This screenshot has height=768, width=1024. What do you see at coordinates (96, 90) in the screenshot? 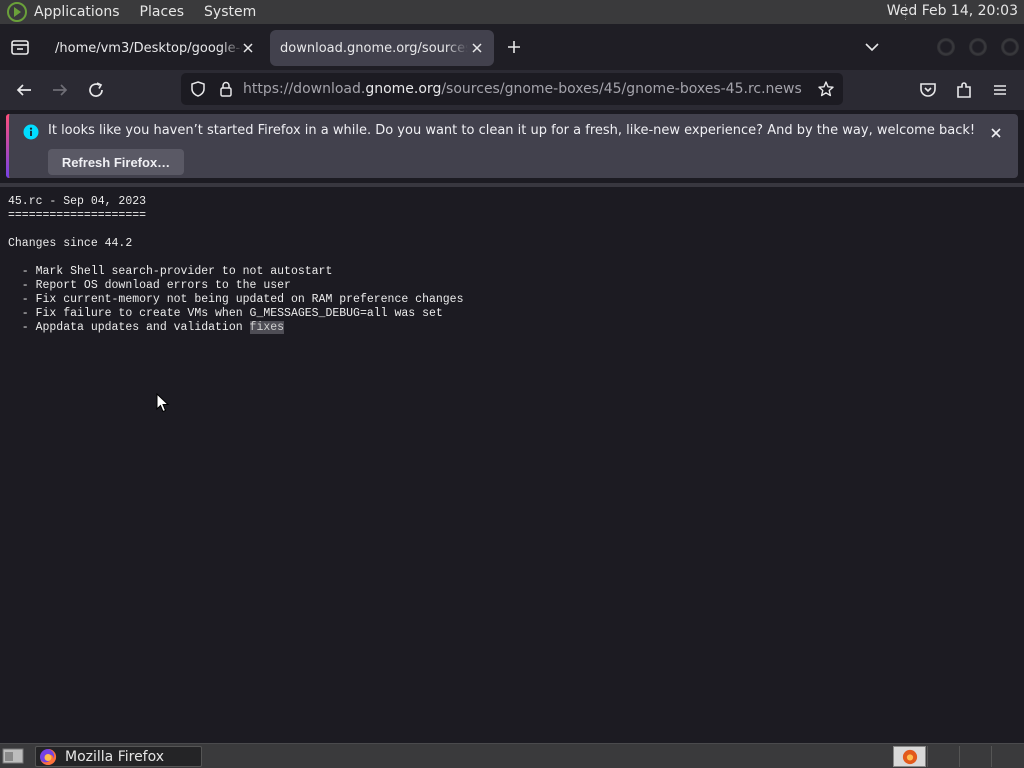
I see `reload-icon` at bounding box center [96, 90].